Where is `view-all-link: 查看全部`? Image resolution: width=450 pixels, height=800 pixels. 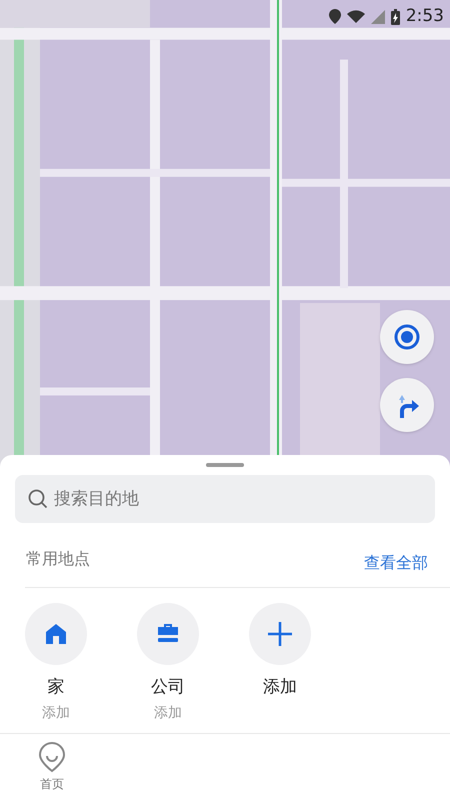 view-all-link: 查看全部 is located at coordinates (396, 563).